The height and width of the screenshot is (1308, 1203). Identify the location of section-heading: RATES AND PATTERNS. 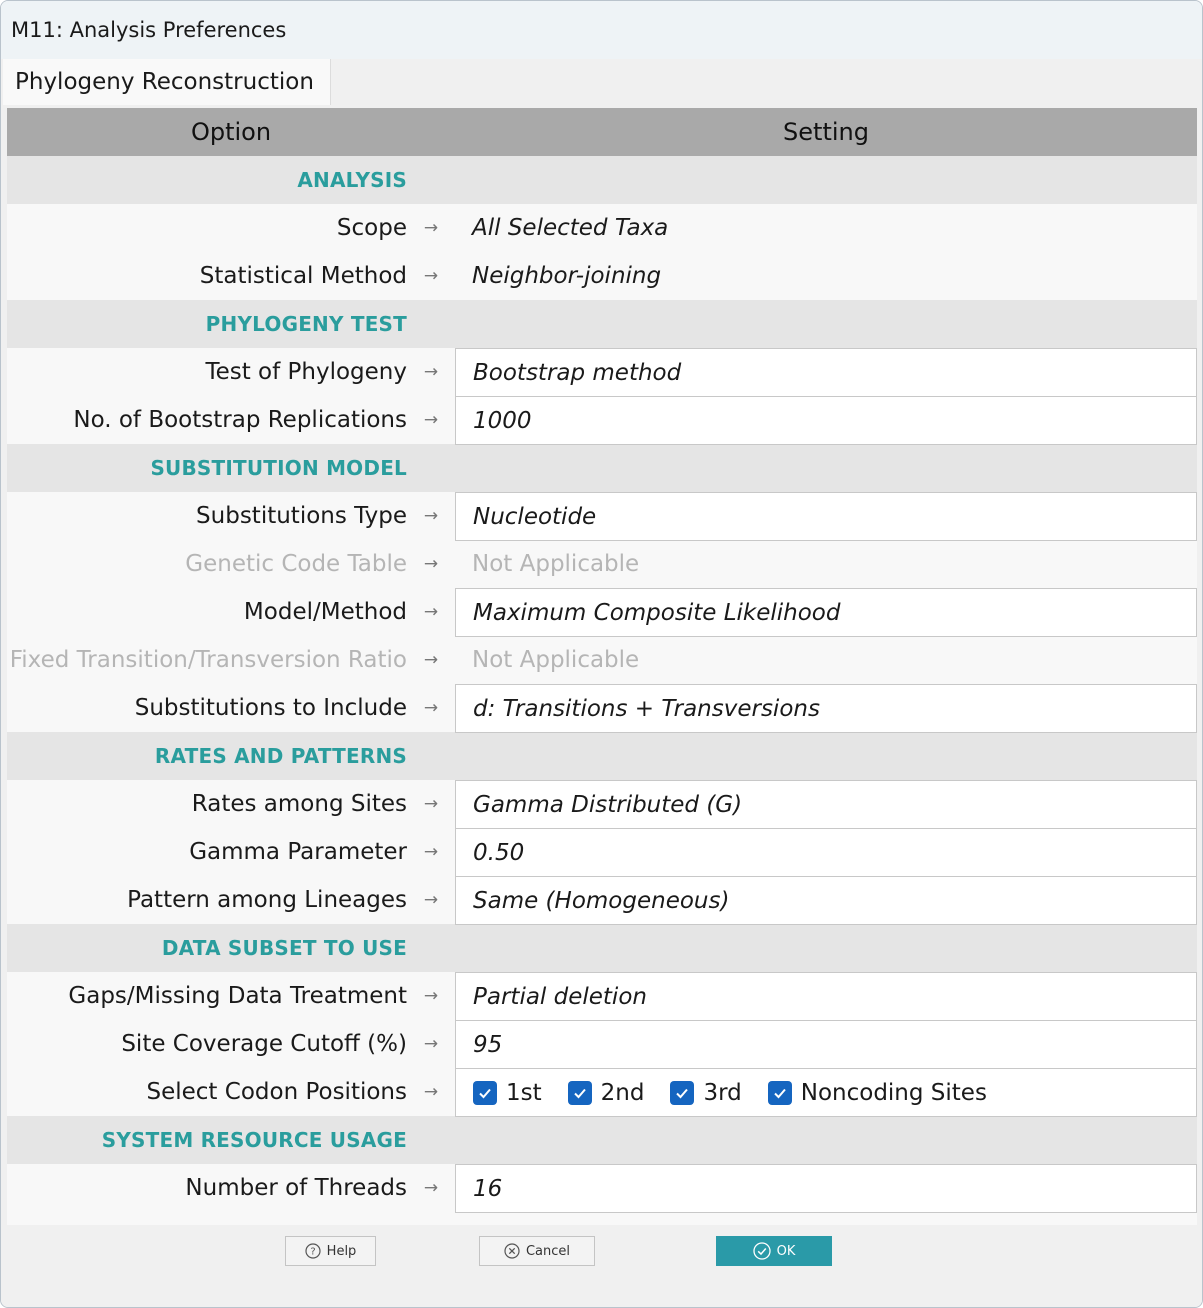
(280, 756).